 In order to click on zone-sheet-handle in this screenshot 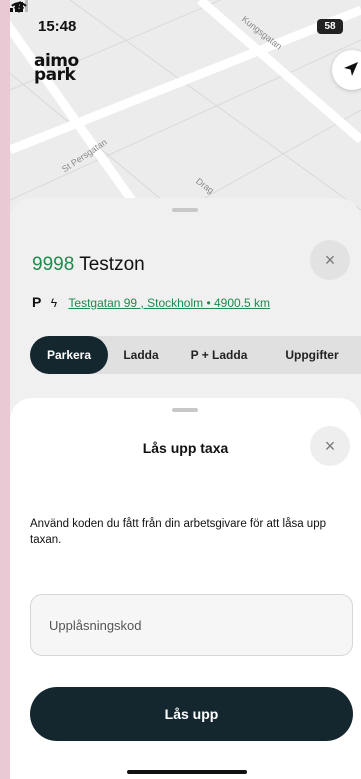, I will do `click(185, 210)`.